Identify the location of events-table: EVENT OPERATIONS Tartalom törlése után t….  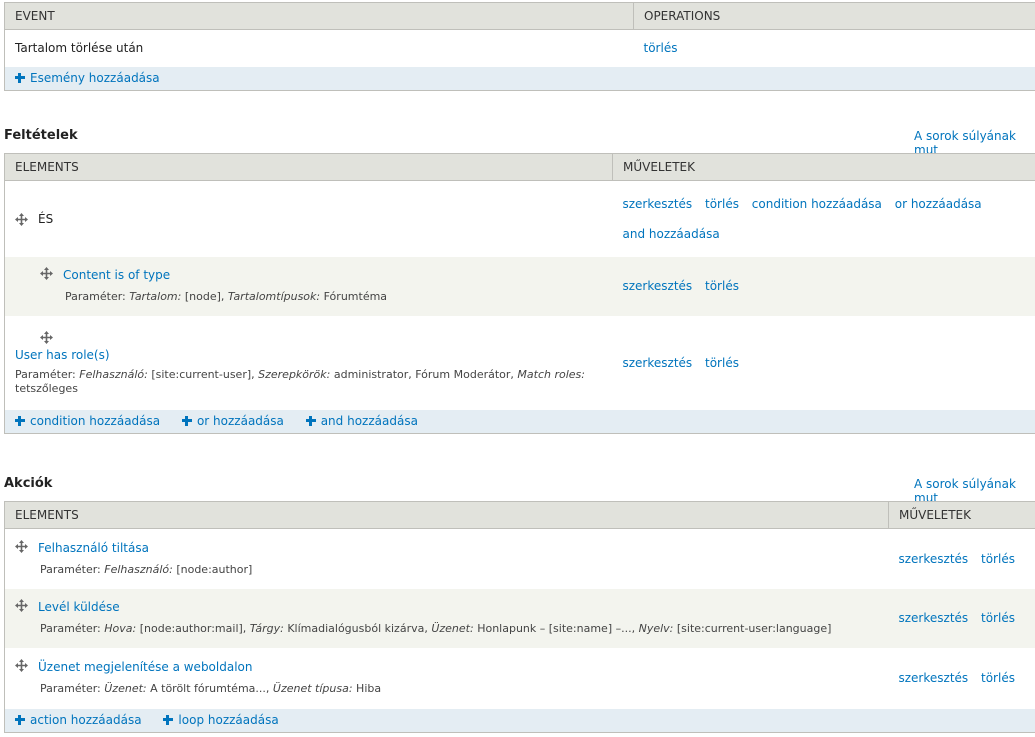
(519, 46).